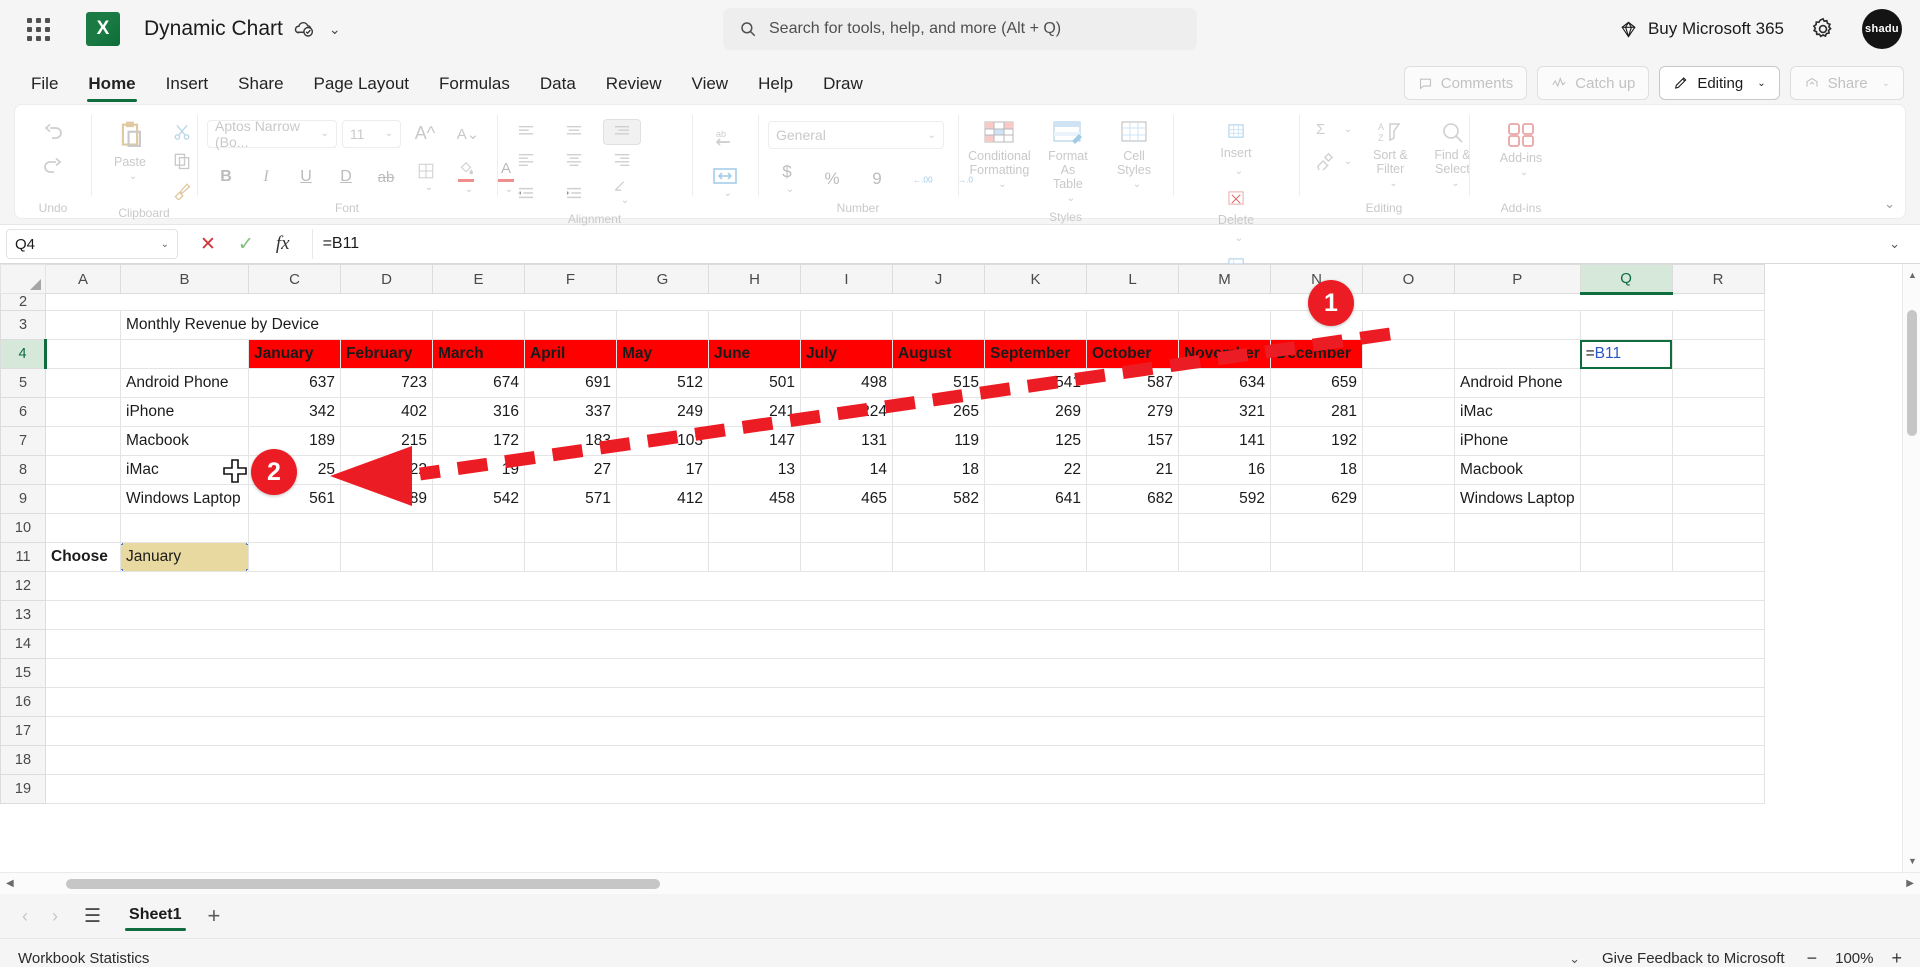  What do you see at coordinates (346, 177) in the screenshot?
I see `double-underline-button: D` at bounding box center [346, 177].